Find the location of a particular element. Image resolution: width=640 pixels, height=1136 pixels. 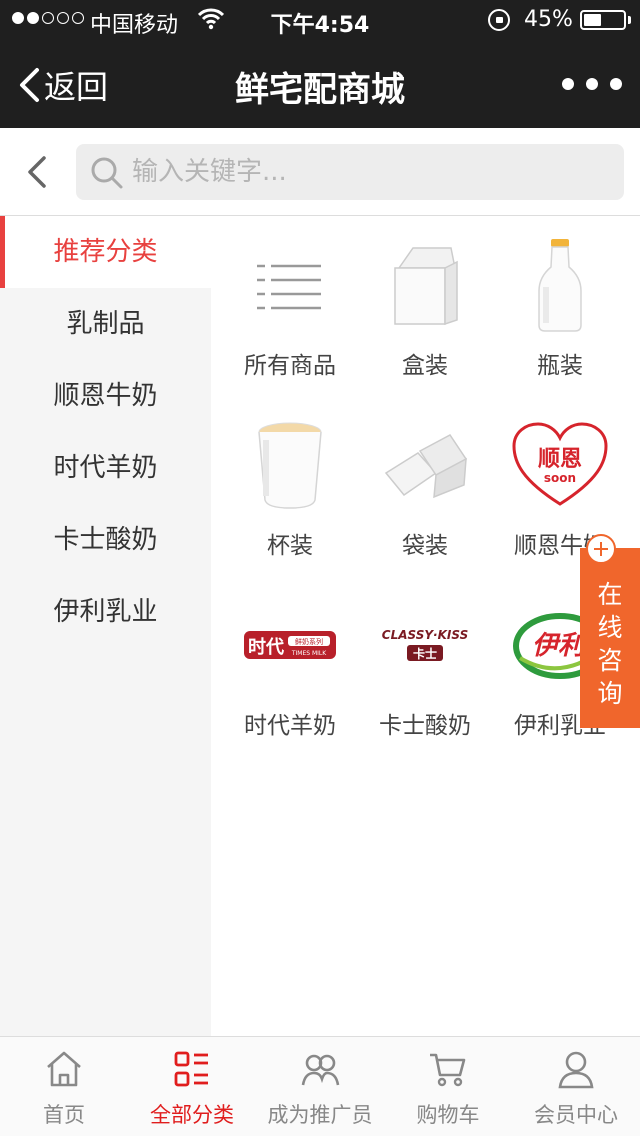

grid-item-shidai: 时代 鲜奶系列 TIMES MILK 时代羊奶 is located at coordinates (290, 675).